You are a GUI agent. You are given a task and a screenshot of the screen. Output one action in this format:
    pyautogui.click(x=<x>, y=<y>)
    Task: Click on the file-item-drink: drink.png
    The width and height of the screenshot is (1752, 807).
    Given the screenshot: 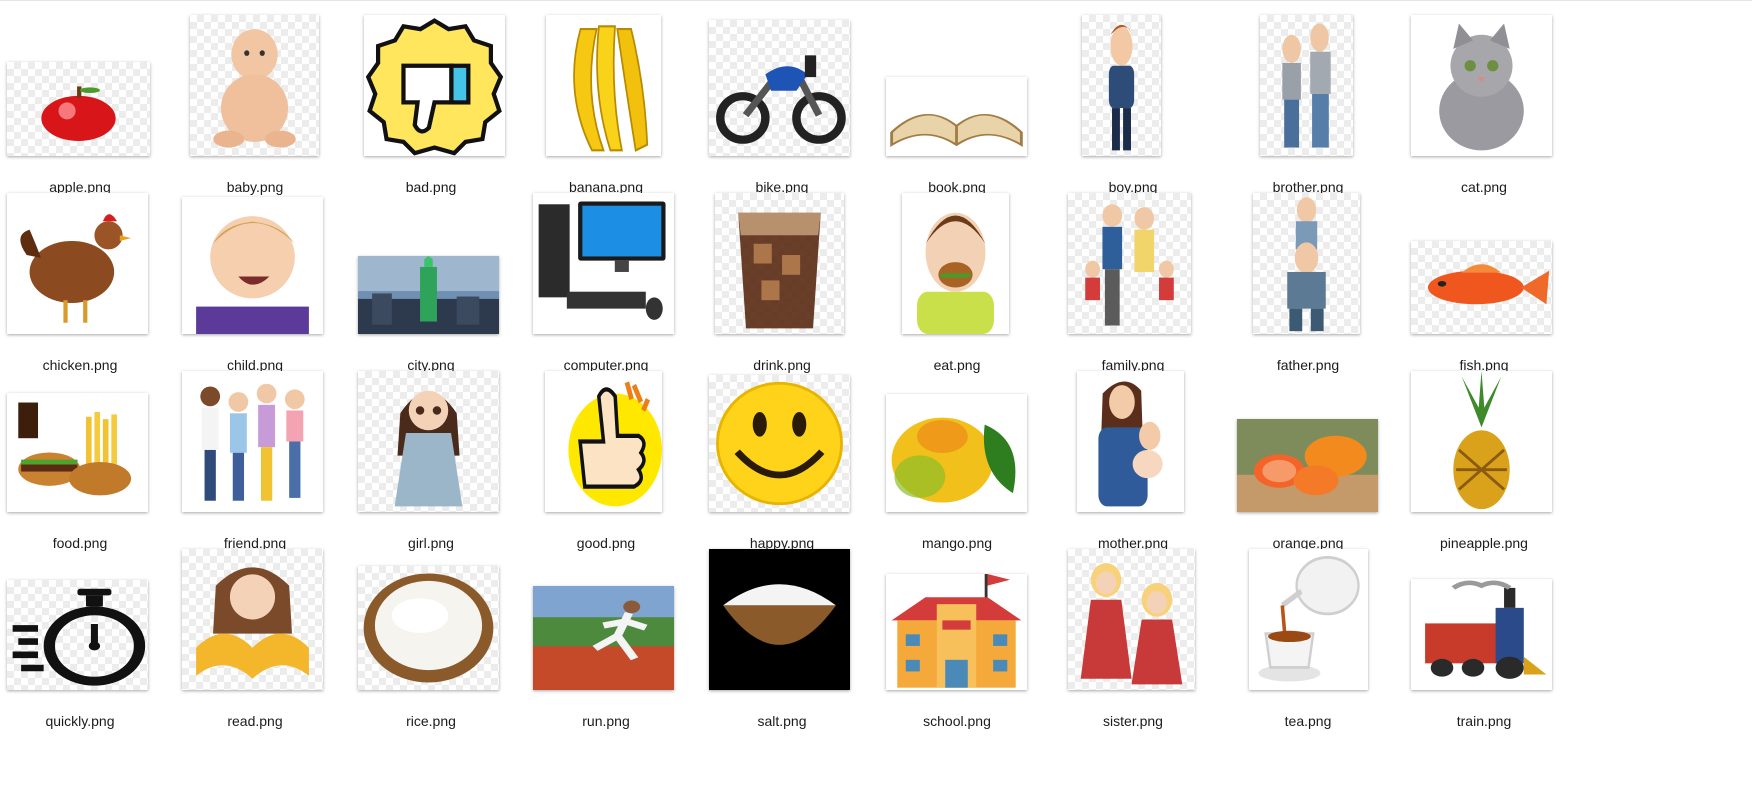 What is the action you would take?
    pyautogui.click(x=782, y=277)
    